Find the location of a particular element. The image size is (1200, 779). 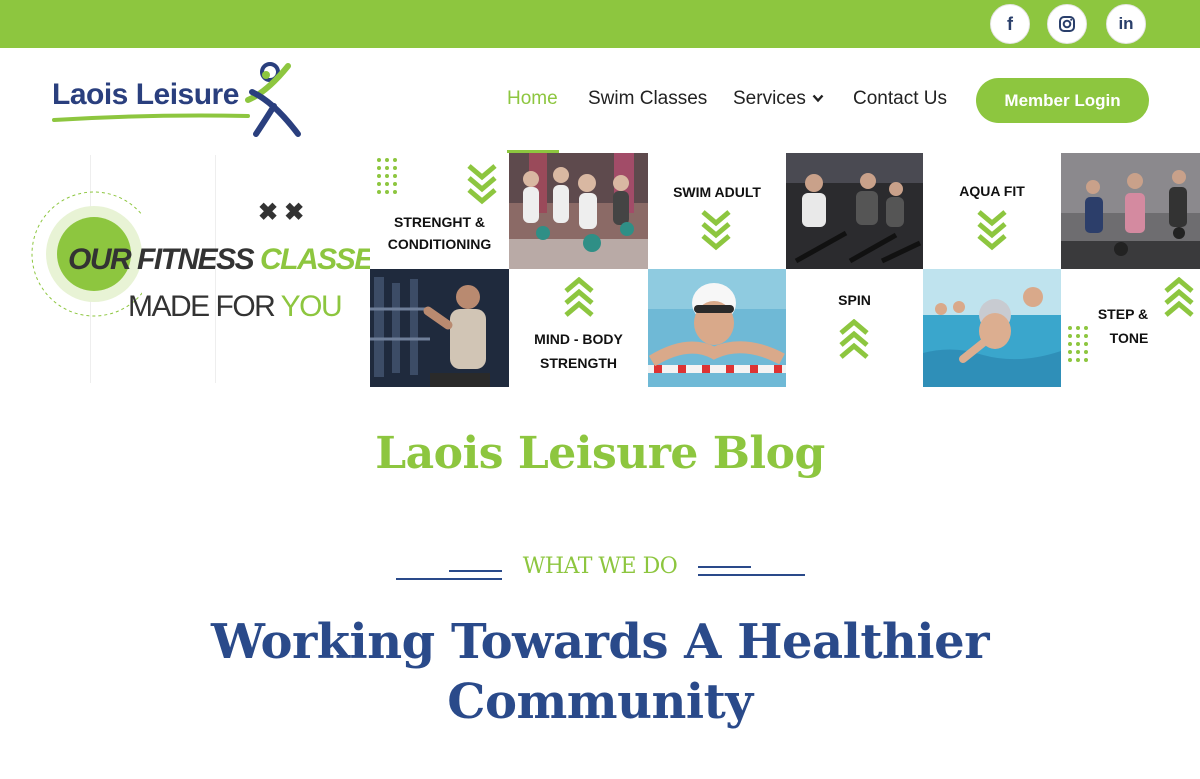

photo-yoga-class is located at coordinates (578, 211).